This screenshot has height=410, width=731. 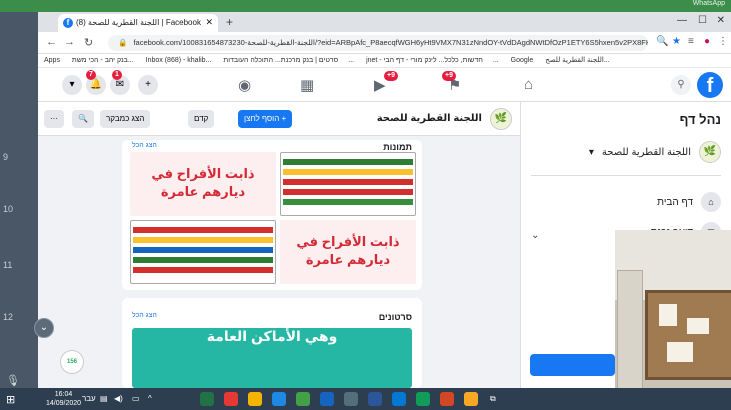 What do you see at coordinates (203, 191) in the screenshot?
I see `photo-caption-line: ديارهم عامرة` at bounding box center [203, 191].